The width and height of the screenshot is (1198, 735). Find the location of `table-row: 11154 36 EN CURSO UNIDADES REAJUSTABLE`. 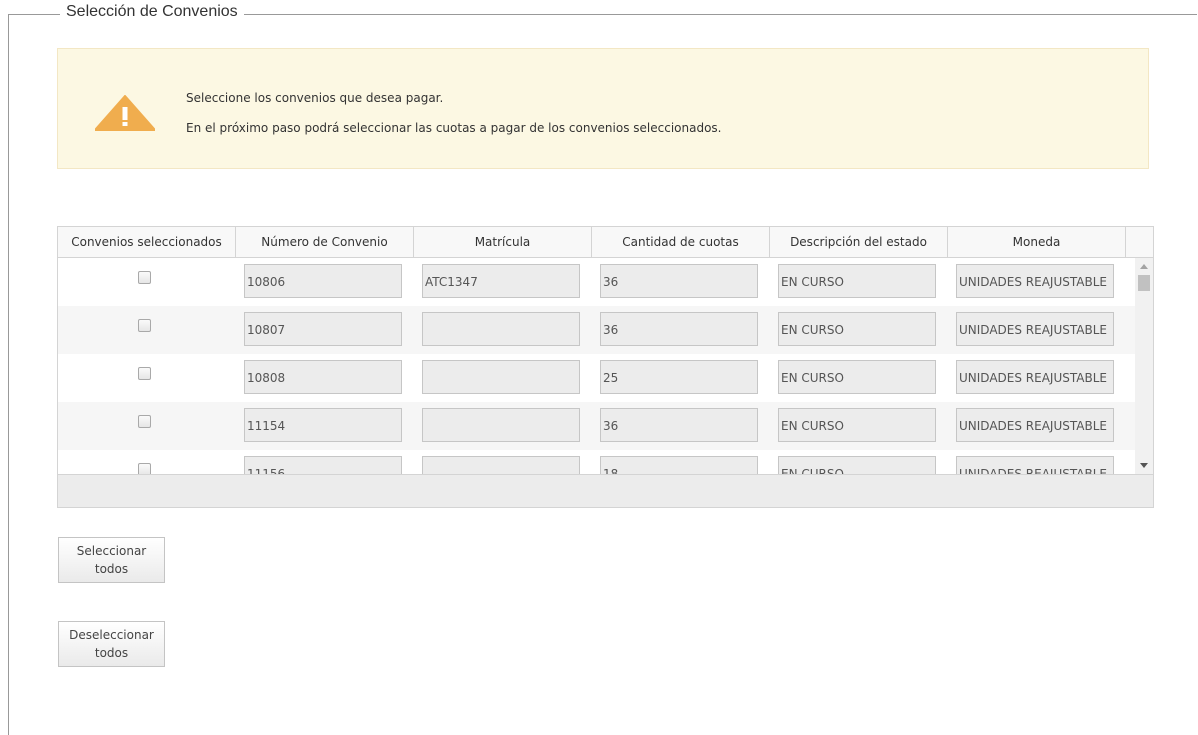

table-row: 11154 36 EN CURSO UNIDADES REAJUSTABLE is located at coordinates (597, 426).